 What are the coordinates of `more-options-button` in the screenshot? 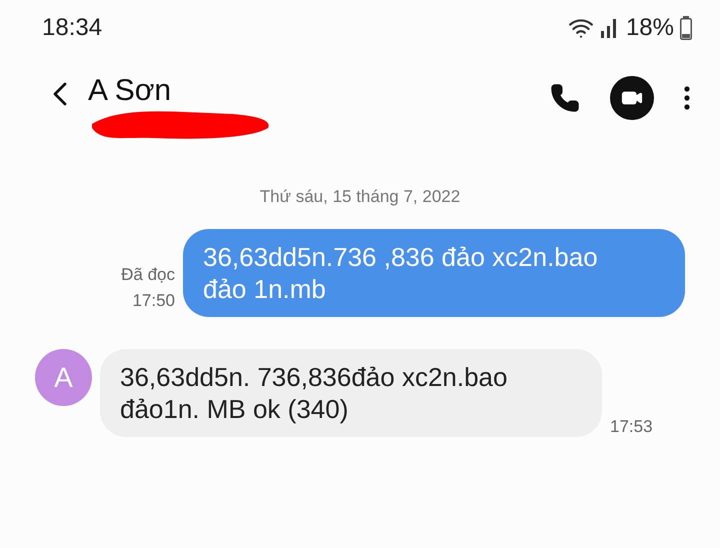 It's located at (687, 98).